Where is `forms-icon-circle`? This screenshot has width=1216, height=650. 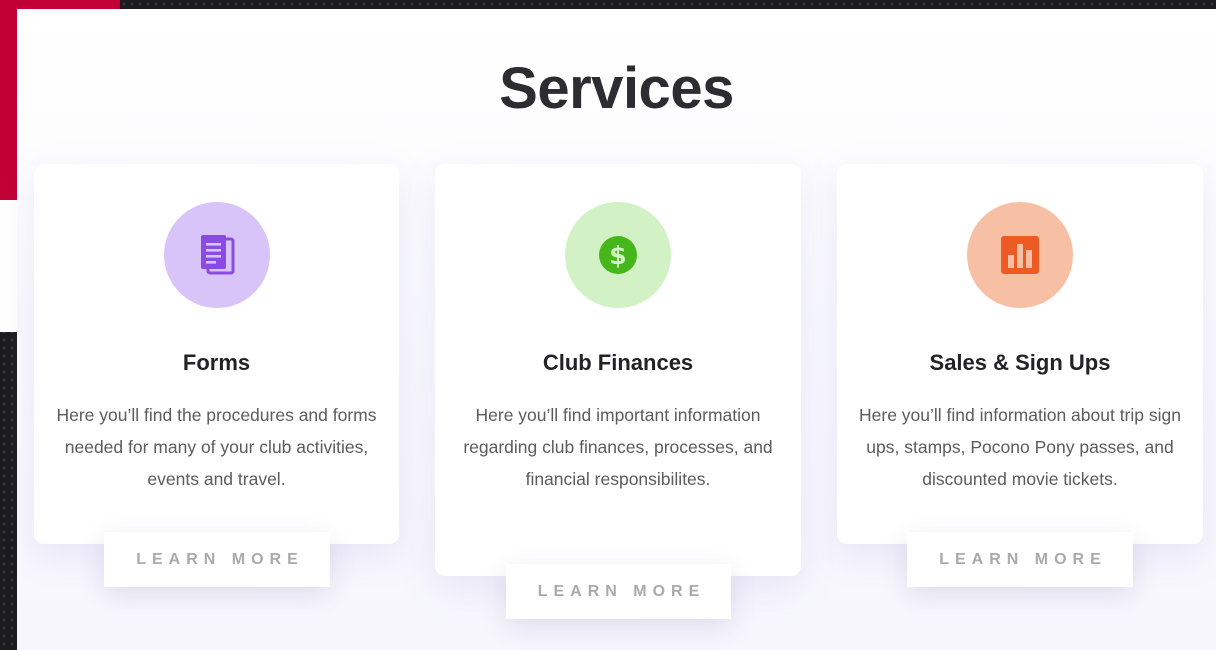
forms-icon-circle is located at coordinates (216, 255).